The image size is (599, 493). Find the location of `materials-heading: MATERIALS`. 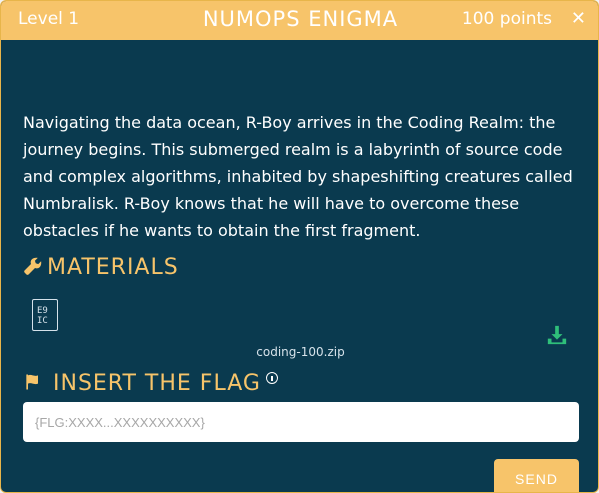

materials-heading: MATERIALS is located at coordinates (101, 267).